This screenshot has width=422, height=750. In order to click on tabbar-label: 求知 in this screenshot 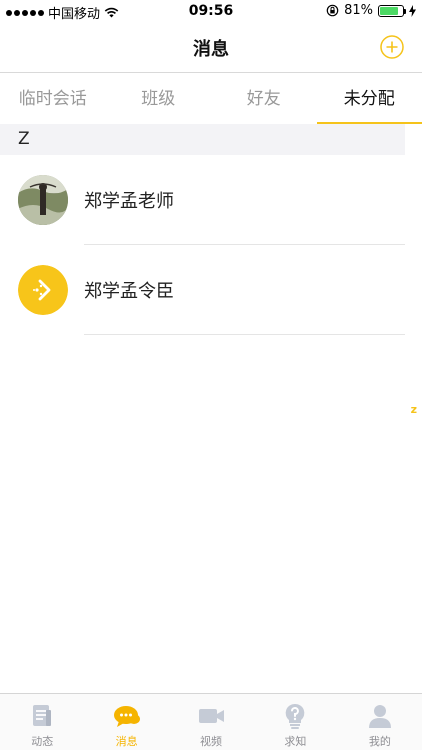, I will do `click(295, 741)`.